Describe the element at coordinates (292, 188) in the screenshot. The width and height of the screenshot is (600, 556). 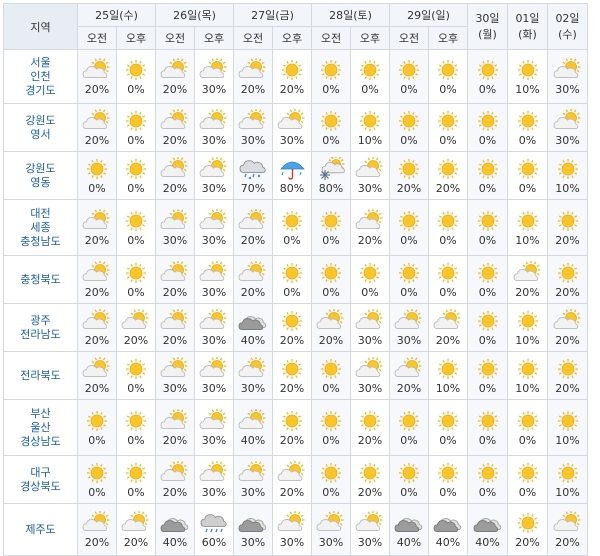
I see `precip-chance: 80%` at that location.